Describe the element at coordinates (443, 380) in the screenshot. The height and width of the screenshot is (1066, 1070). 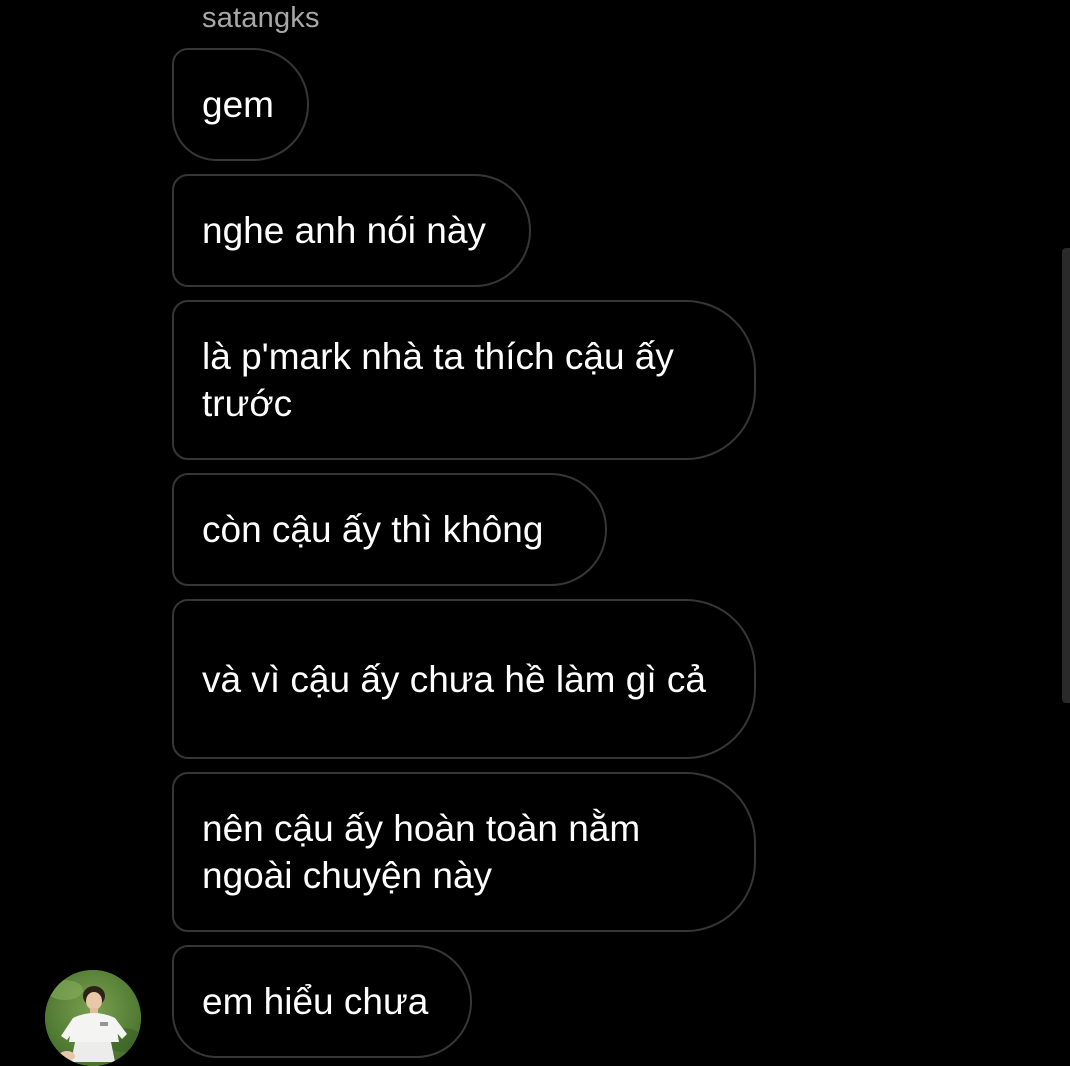
I see `message-text: là p'mark nhà ta thích cậu ấy trước` at that location.